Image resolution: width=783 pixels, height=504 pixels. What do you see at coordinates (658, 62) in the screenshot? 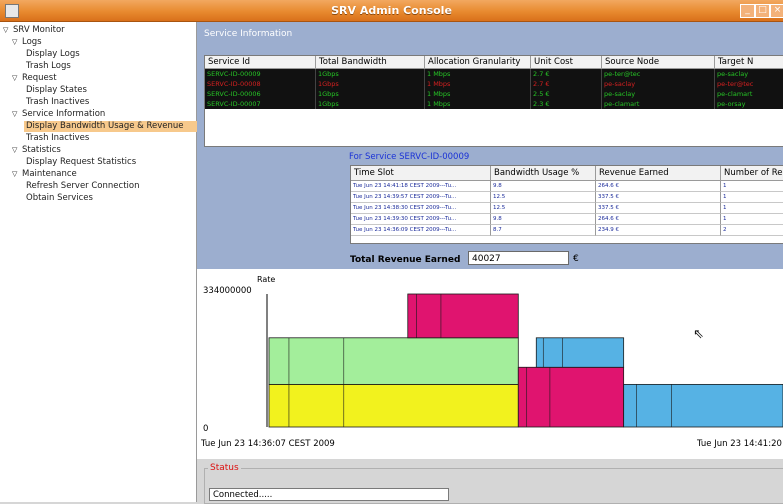
I see `column-header: Source Node` at bounding box center [658, 62].